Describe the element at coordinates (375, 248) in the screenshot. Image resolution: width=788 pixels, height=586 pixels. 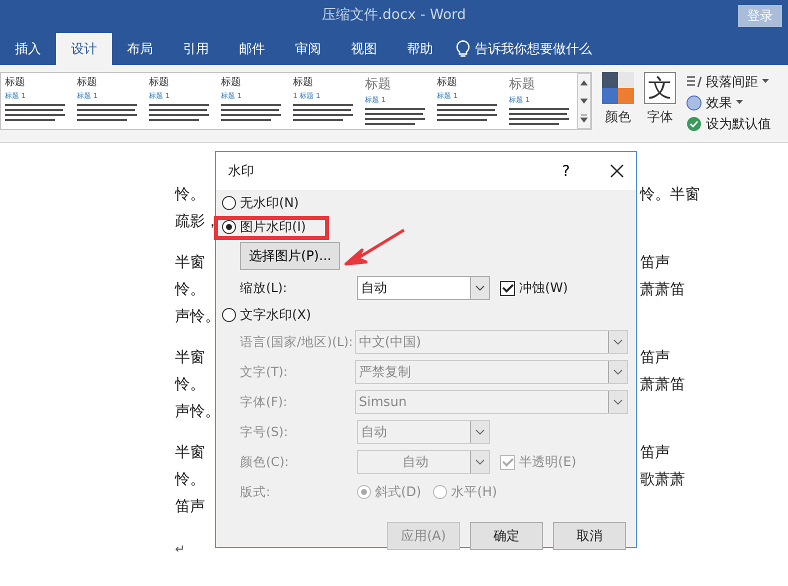
I see `arrow-annotation` at that location.